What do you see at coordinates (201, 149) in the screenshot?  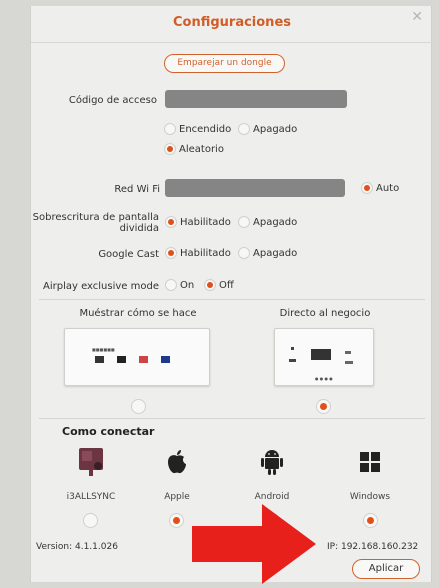 I see `access-aleatorio-label: Aleatorio` at bounding box center [201, 149].